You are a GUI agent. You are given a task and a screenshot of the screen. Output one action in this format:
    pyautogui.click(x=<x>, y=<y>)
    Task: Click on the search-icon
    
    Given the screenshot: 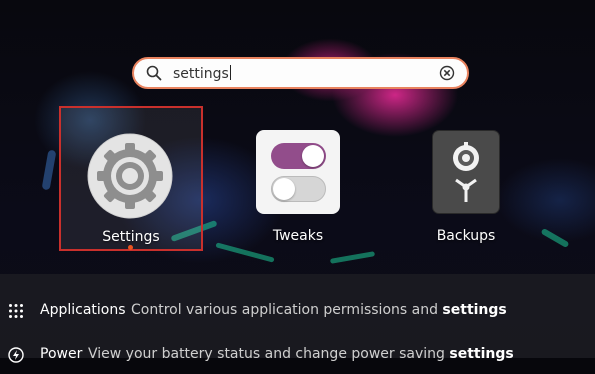 What is the action you would take?
    pyautogui.click(x=154, y=73)
    